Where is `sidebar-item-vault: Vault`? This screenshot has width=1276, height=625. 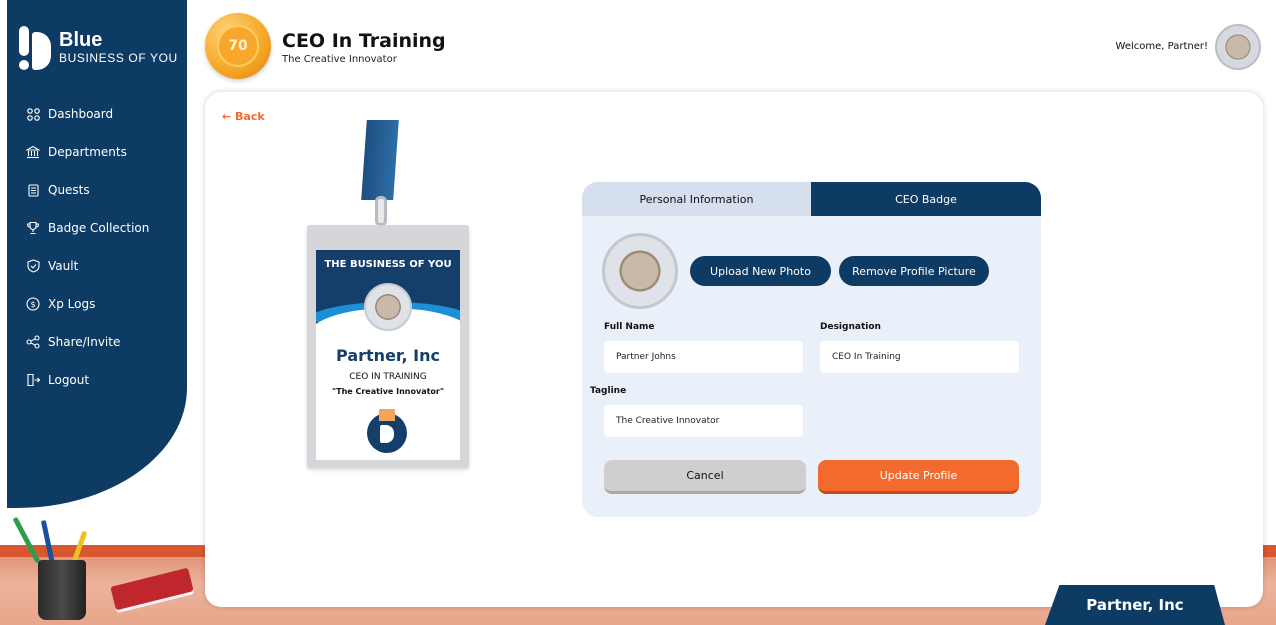 sidebar-item-vault: Vault is located at coordinates (87, 266).